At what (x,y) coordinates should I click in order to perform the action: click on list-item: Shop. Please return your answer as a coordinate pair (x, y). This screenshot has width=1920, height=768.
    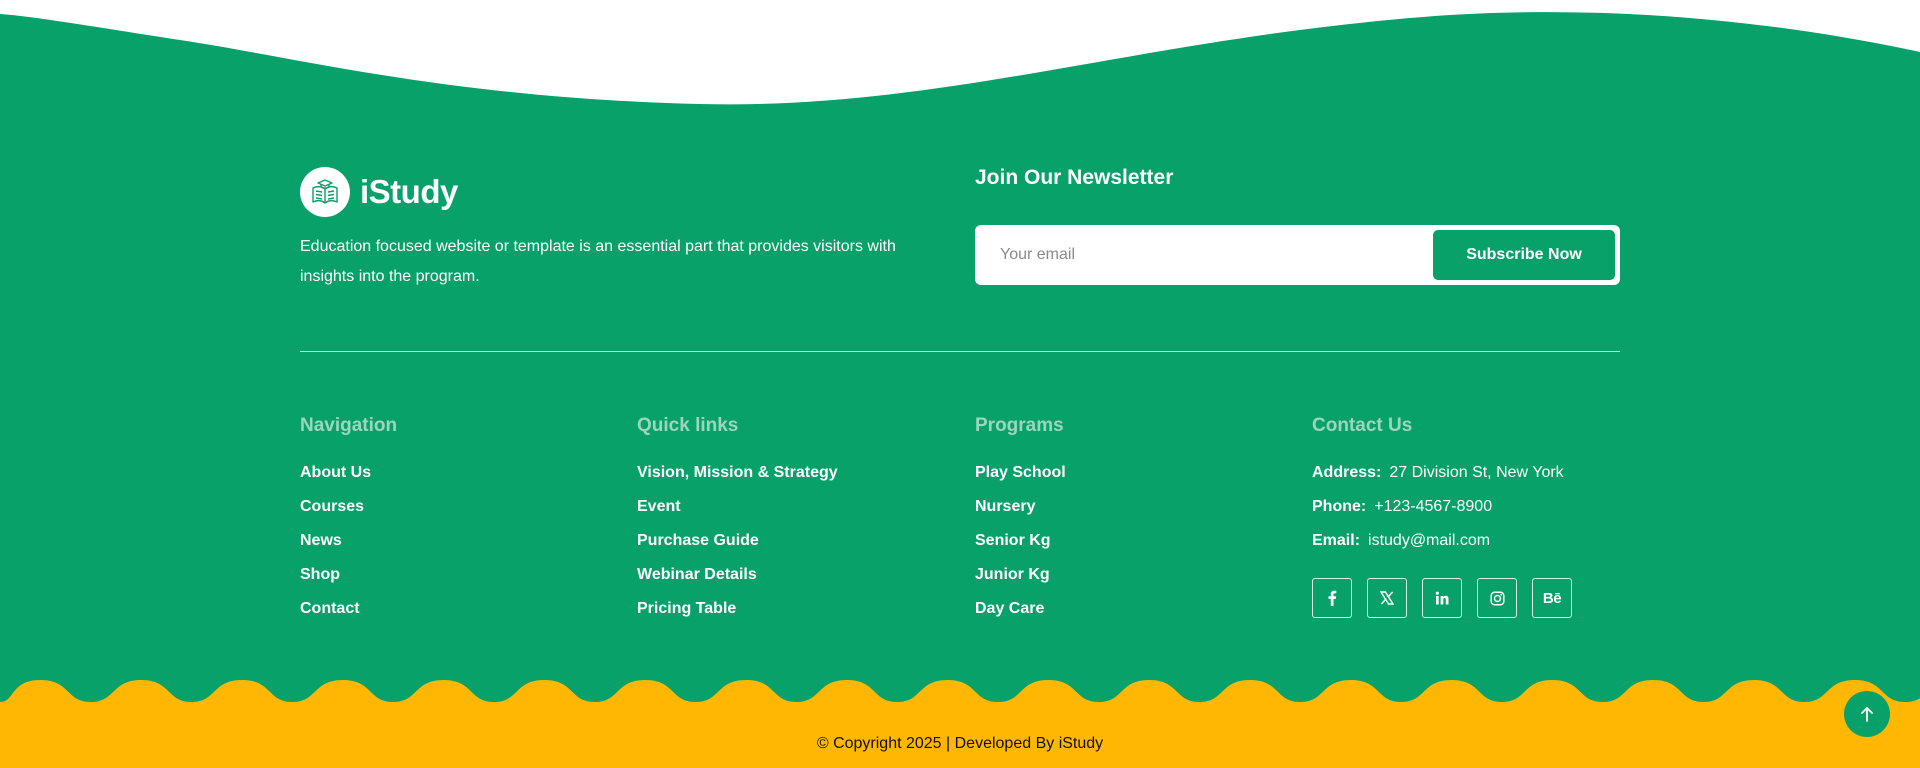
    Looking at the image, I should click on (450, 575).